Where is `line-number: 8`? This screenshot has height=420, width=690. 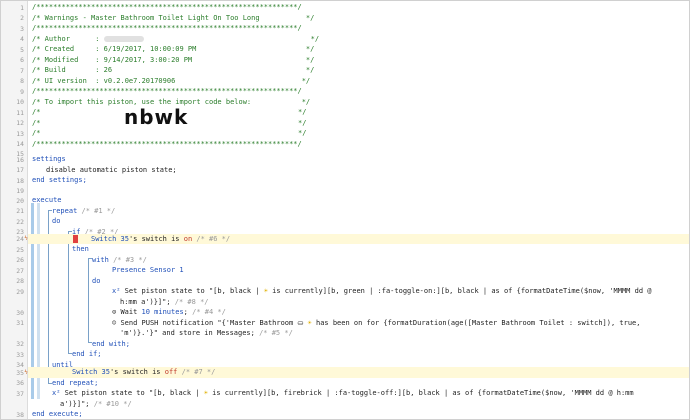
line-number: 8 is located at coordinates (22, 81).